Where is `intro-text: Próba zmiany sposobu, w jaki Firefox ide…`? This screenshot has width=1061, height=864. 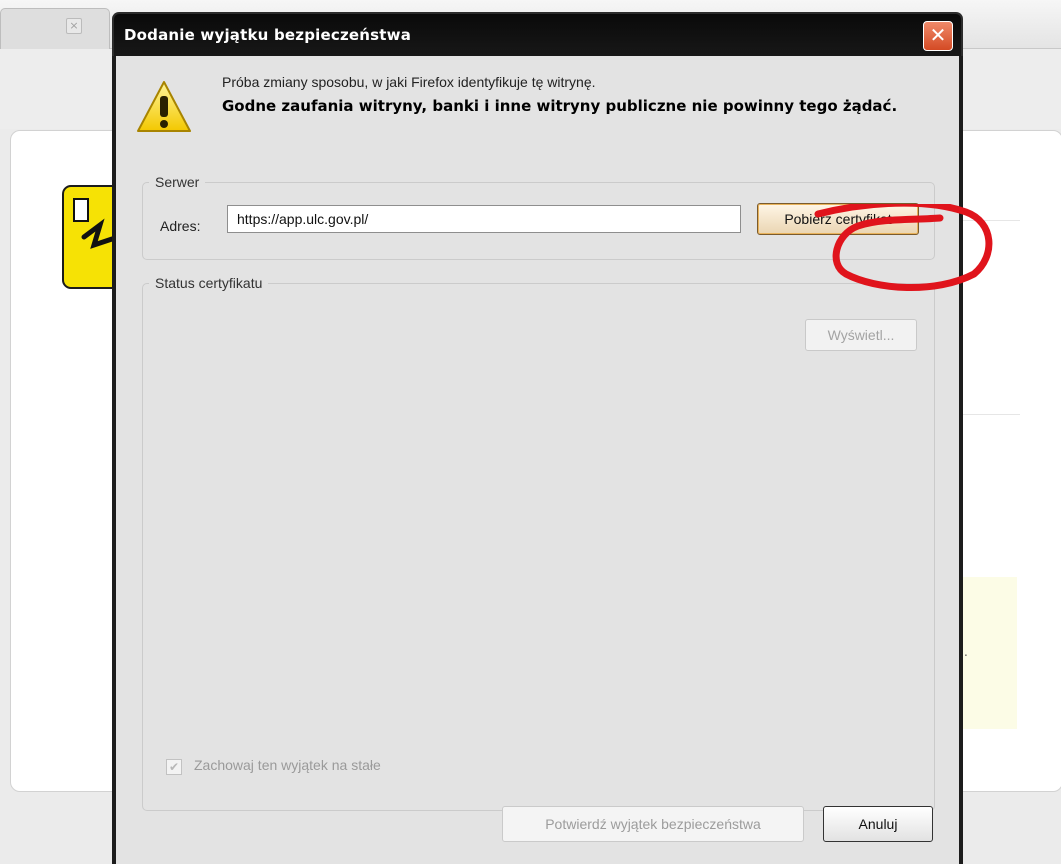
intro-text: Próba zmiany sposobu, w jaki Firefox ide… is located at coordinates (409, 82).